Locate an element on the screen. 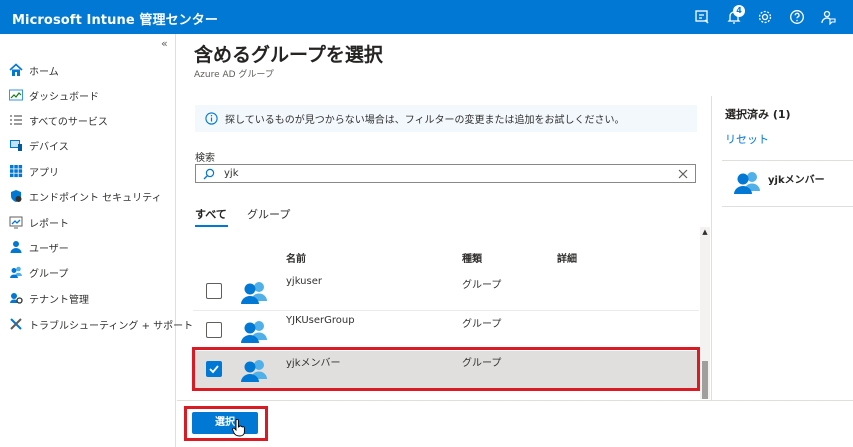  sidebar-item-label: アプリ is located at coordinates (44, 173).